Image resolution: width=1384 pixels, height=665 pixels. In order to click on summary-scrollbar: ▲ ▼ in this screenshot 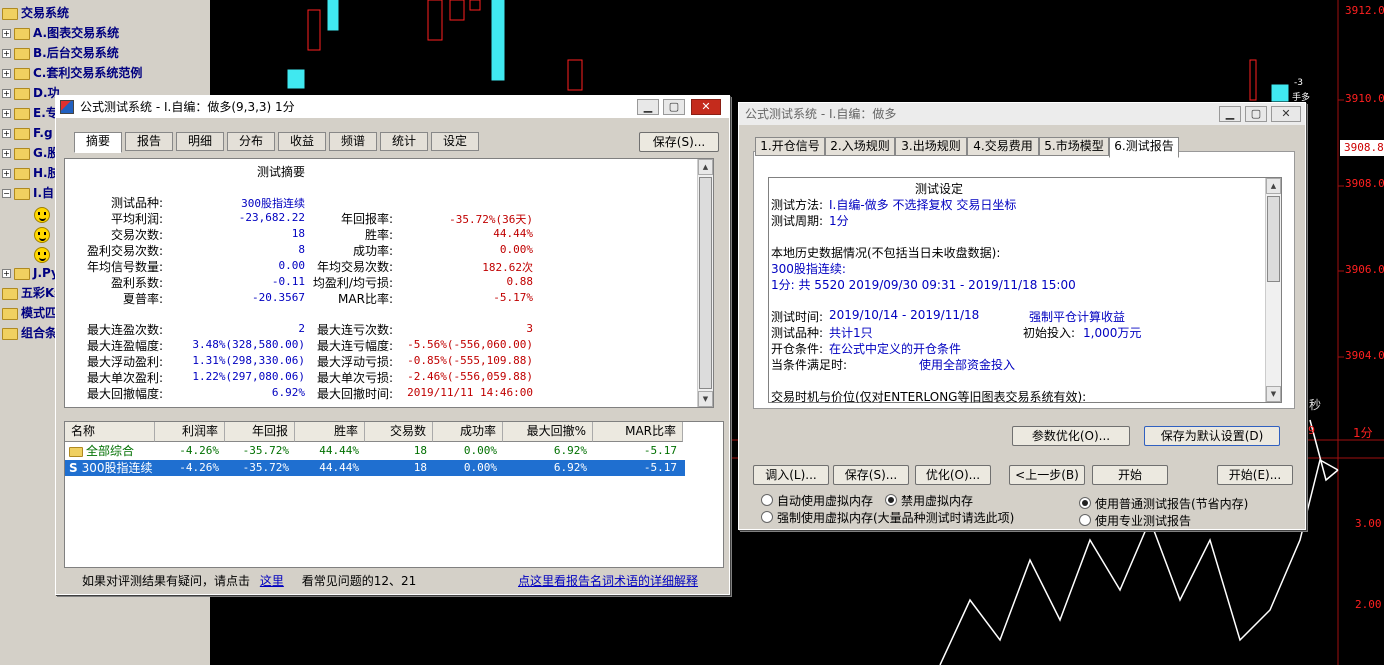, I will do `click(705, 283)`.